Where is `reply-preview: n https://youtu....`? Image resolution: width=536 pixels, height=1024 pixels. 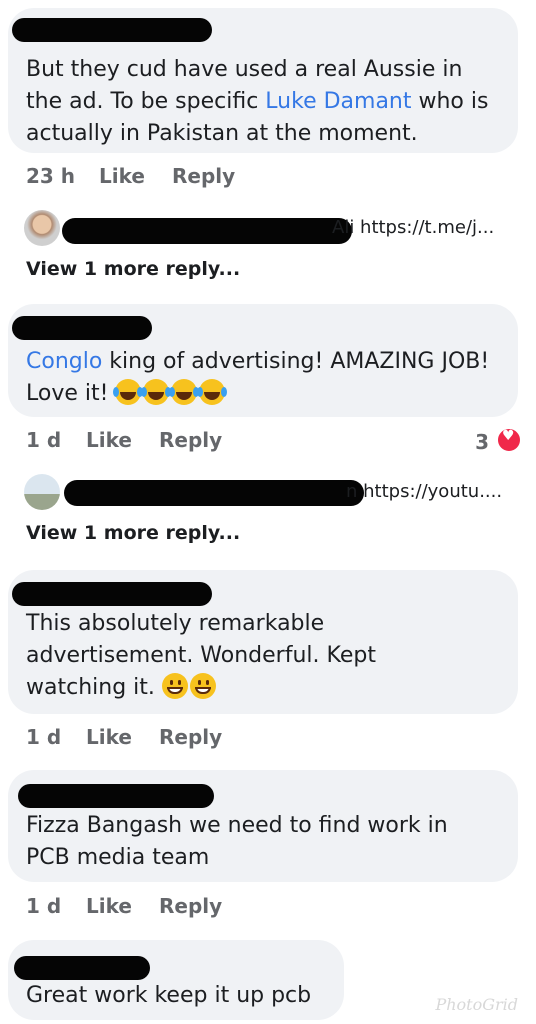
reply-preview: n https://youtu.... is located at coordinates (274, 492).